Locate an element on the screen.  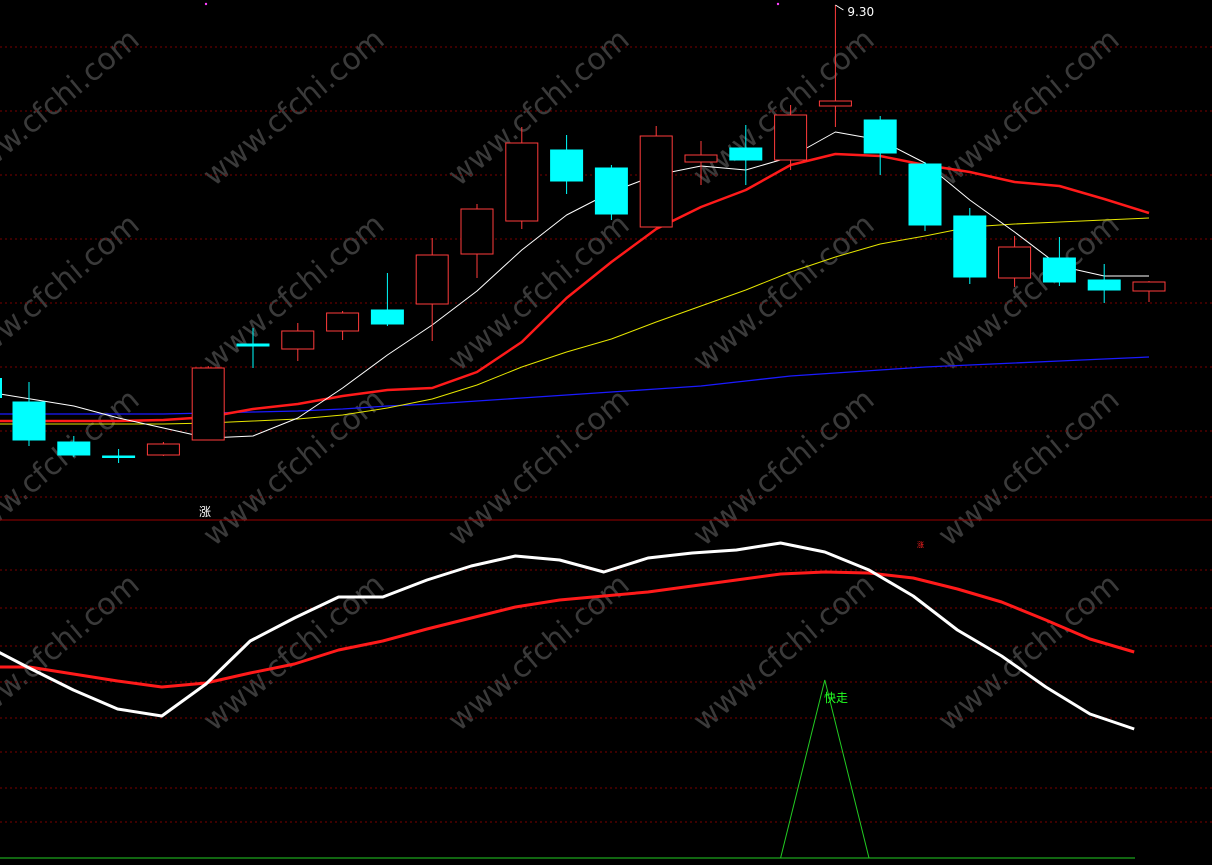
signal-label: 快走 is located at coordinates (836, 698).